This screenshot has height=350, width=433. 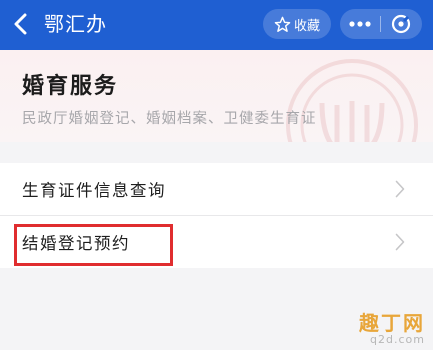 I want to click on emblem-icon, so click(x=352, y=100).